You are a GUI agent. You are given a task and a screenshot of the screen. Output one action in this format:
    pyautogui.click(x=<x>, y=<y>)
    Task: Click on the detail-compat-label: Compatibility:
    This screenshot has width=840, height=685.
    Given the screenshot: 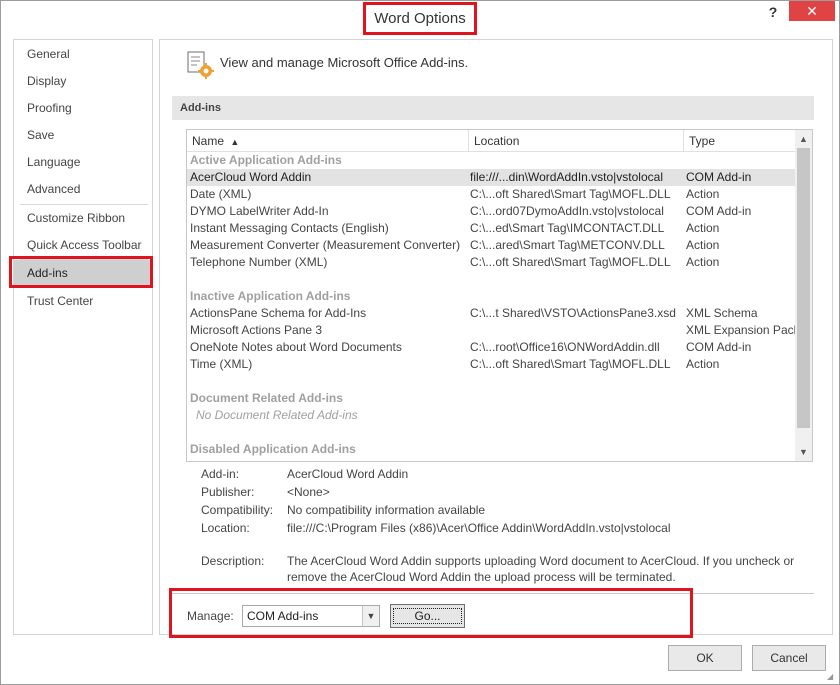 What is the action you would take?
    pyautogui.click(x=237, y=510)
    